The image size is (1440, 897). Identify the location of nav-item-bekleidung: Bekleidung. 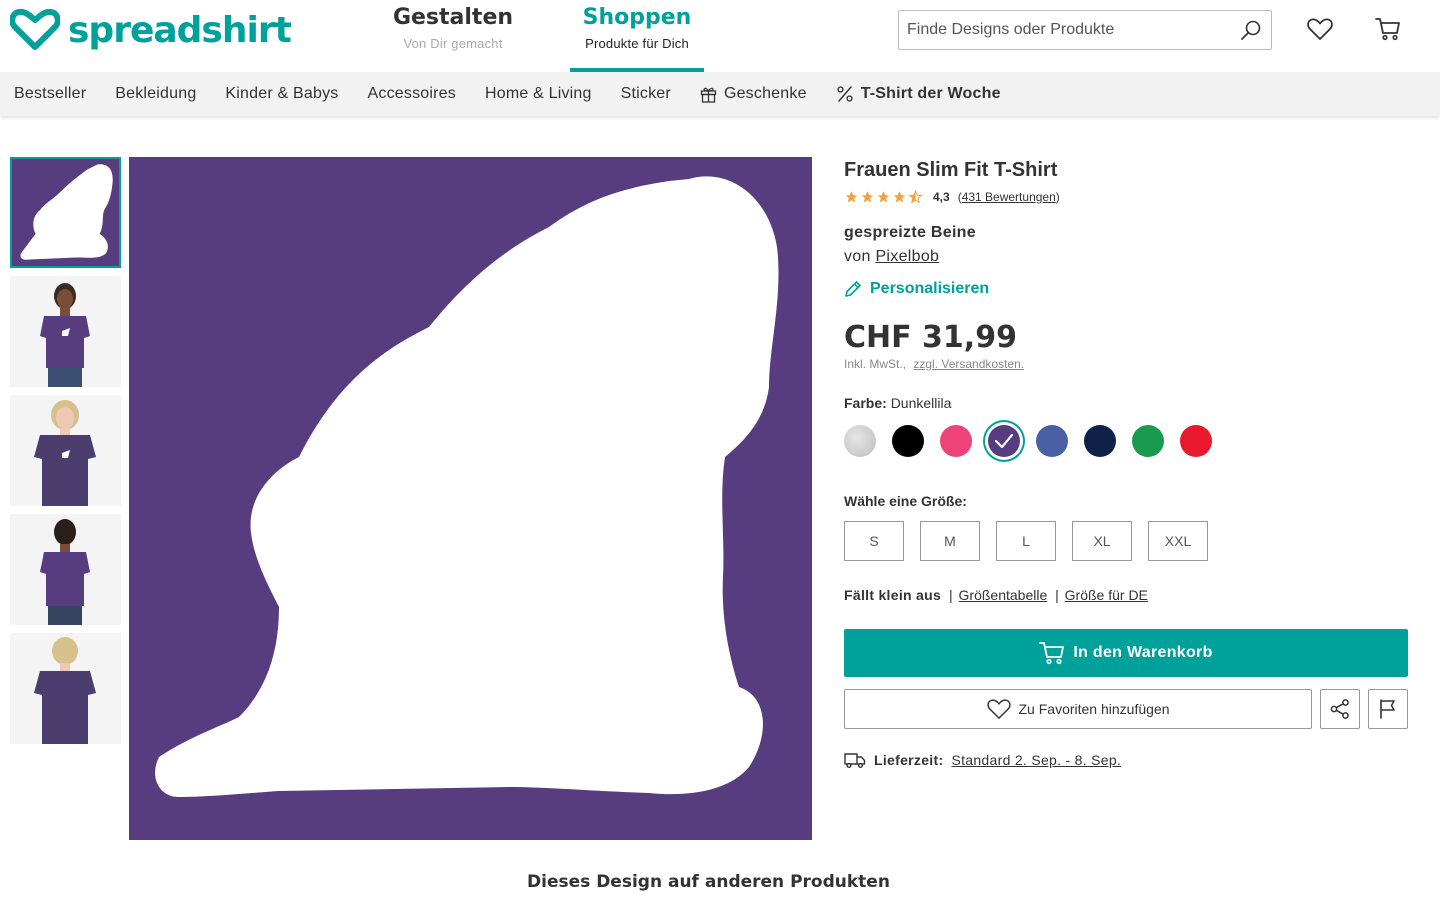
(155, 94).